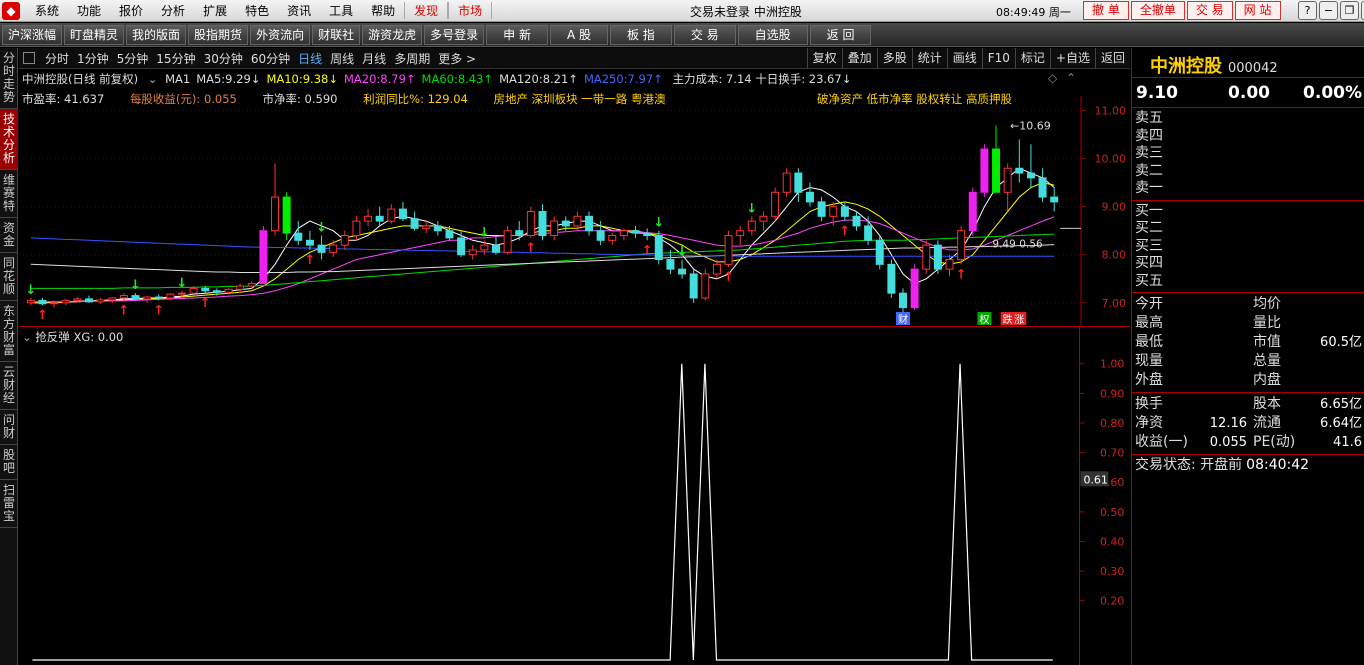  Describe the element at coordinates (728, 277) in the screenshot. I see `buy-arrow-7: ↑` at that location.